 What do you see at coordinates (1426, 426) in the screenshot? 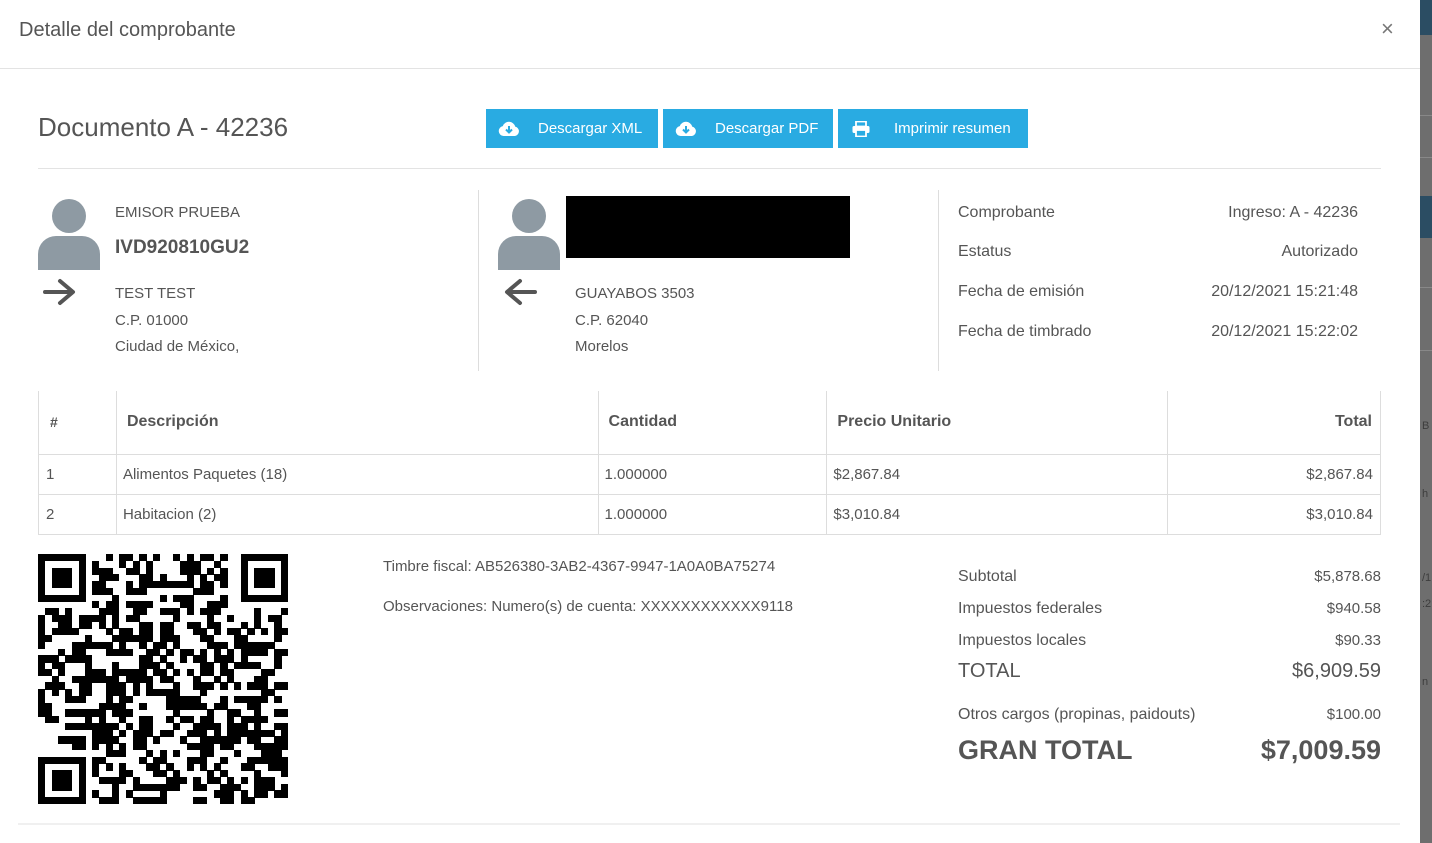
I see `backdrop-text: B` at bounding box center [1426, 426].